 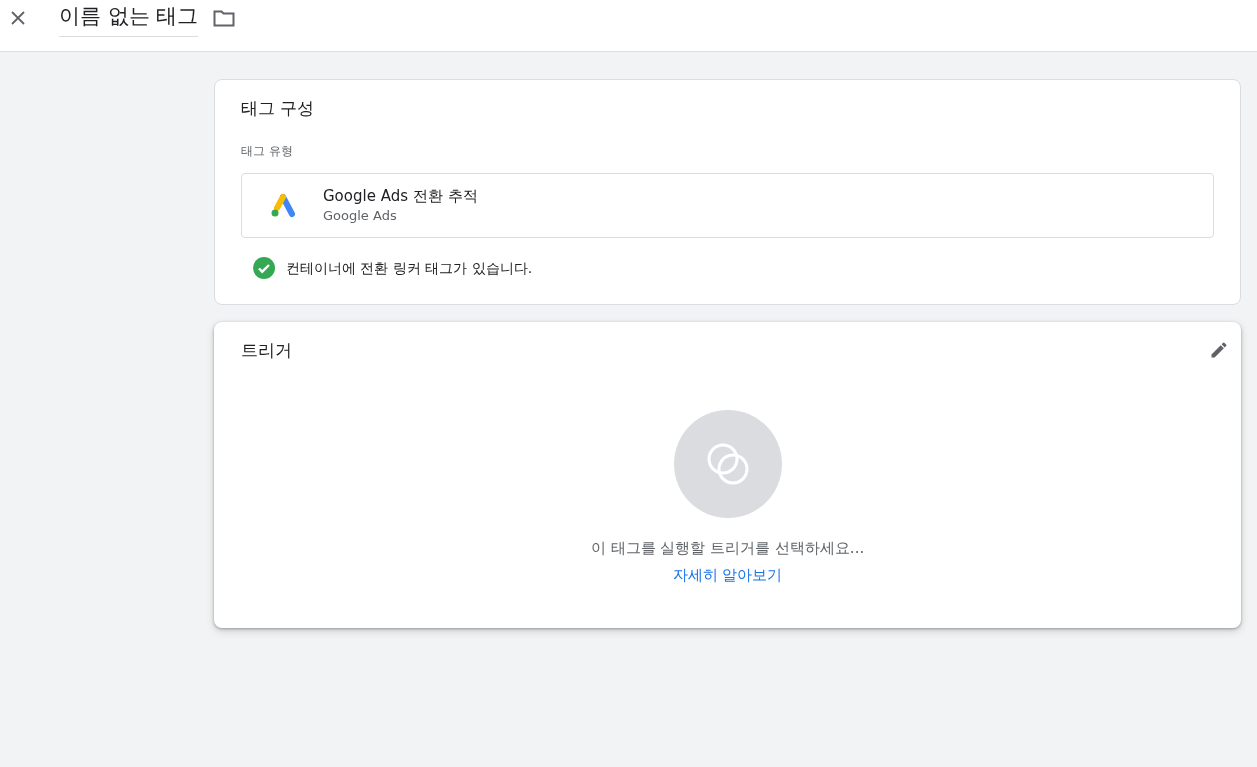 What do you see at coordinates (727, 205) in the screenshot?
I see `tag-type-option: Google Ads 전환 추적 Google Ads` at bounding box center [727, 205].